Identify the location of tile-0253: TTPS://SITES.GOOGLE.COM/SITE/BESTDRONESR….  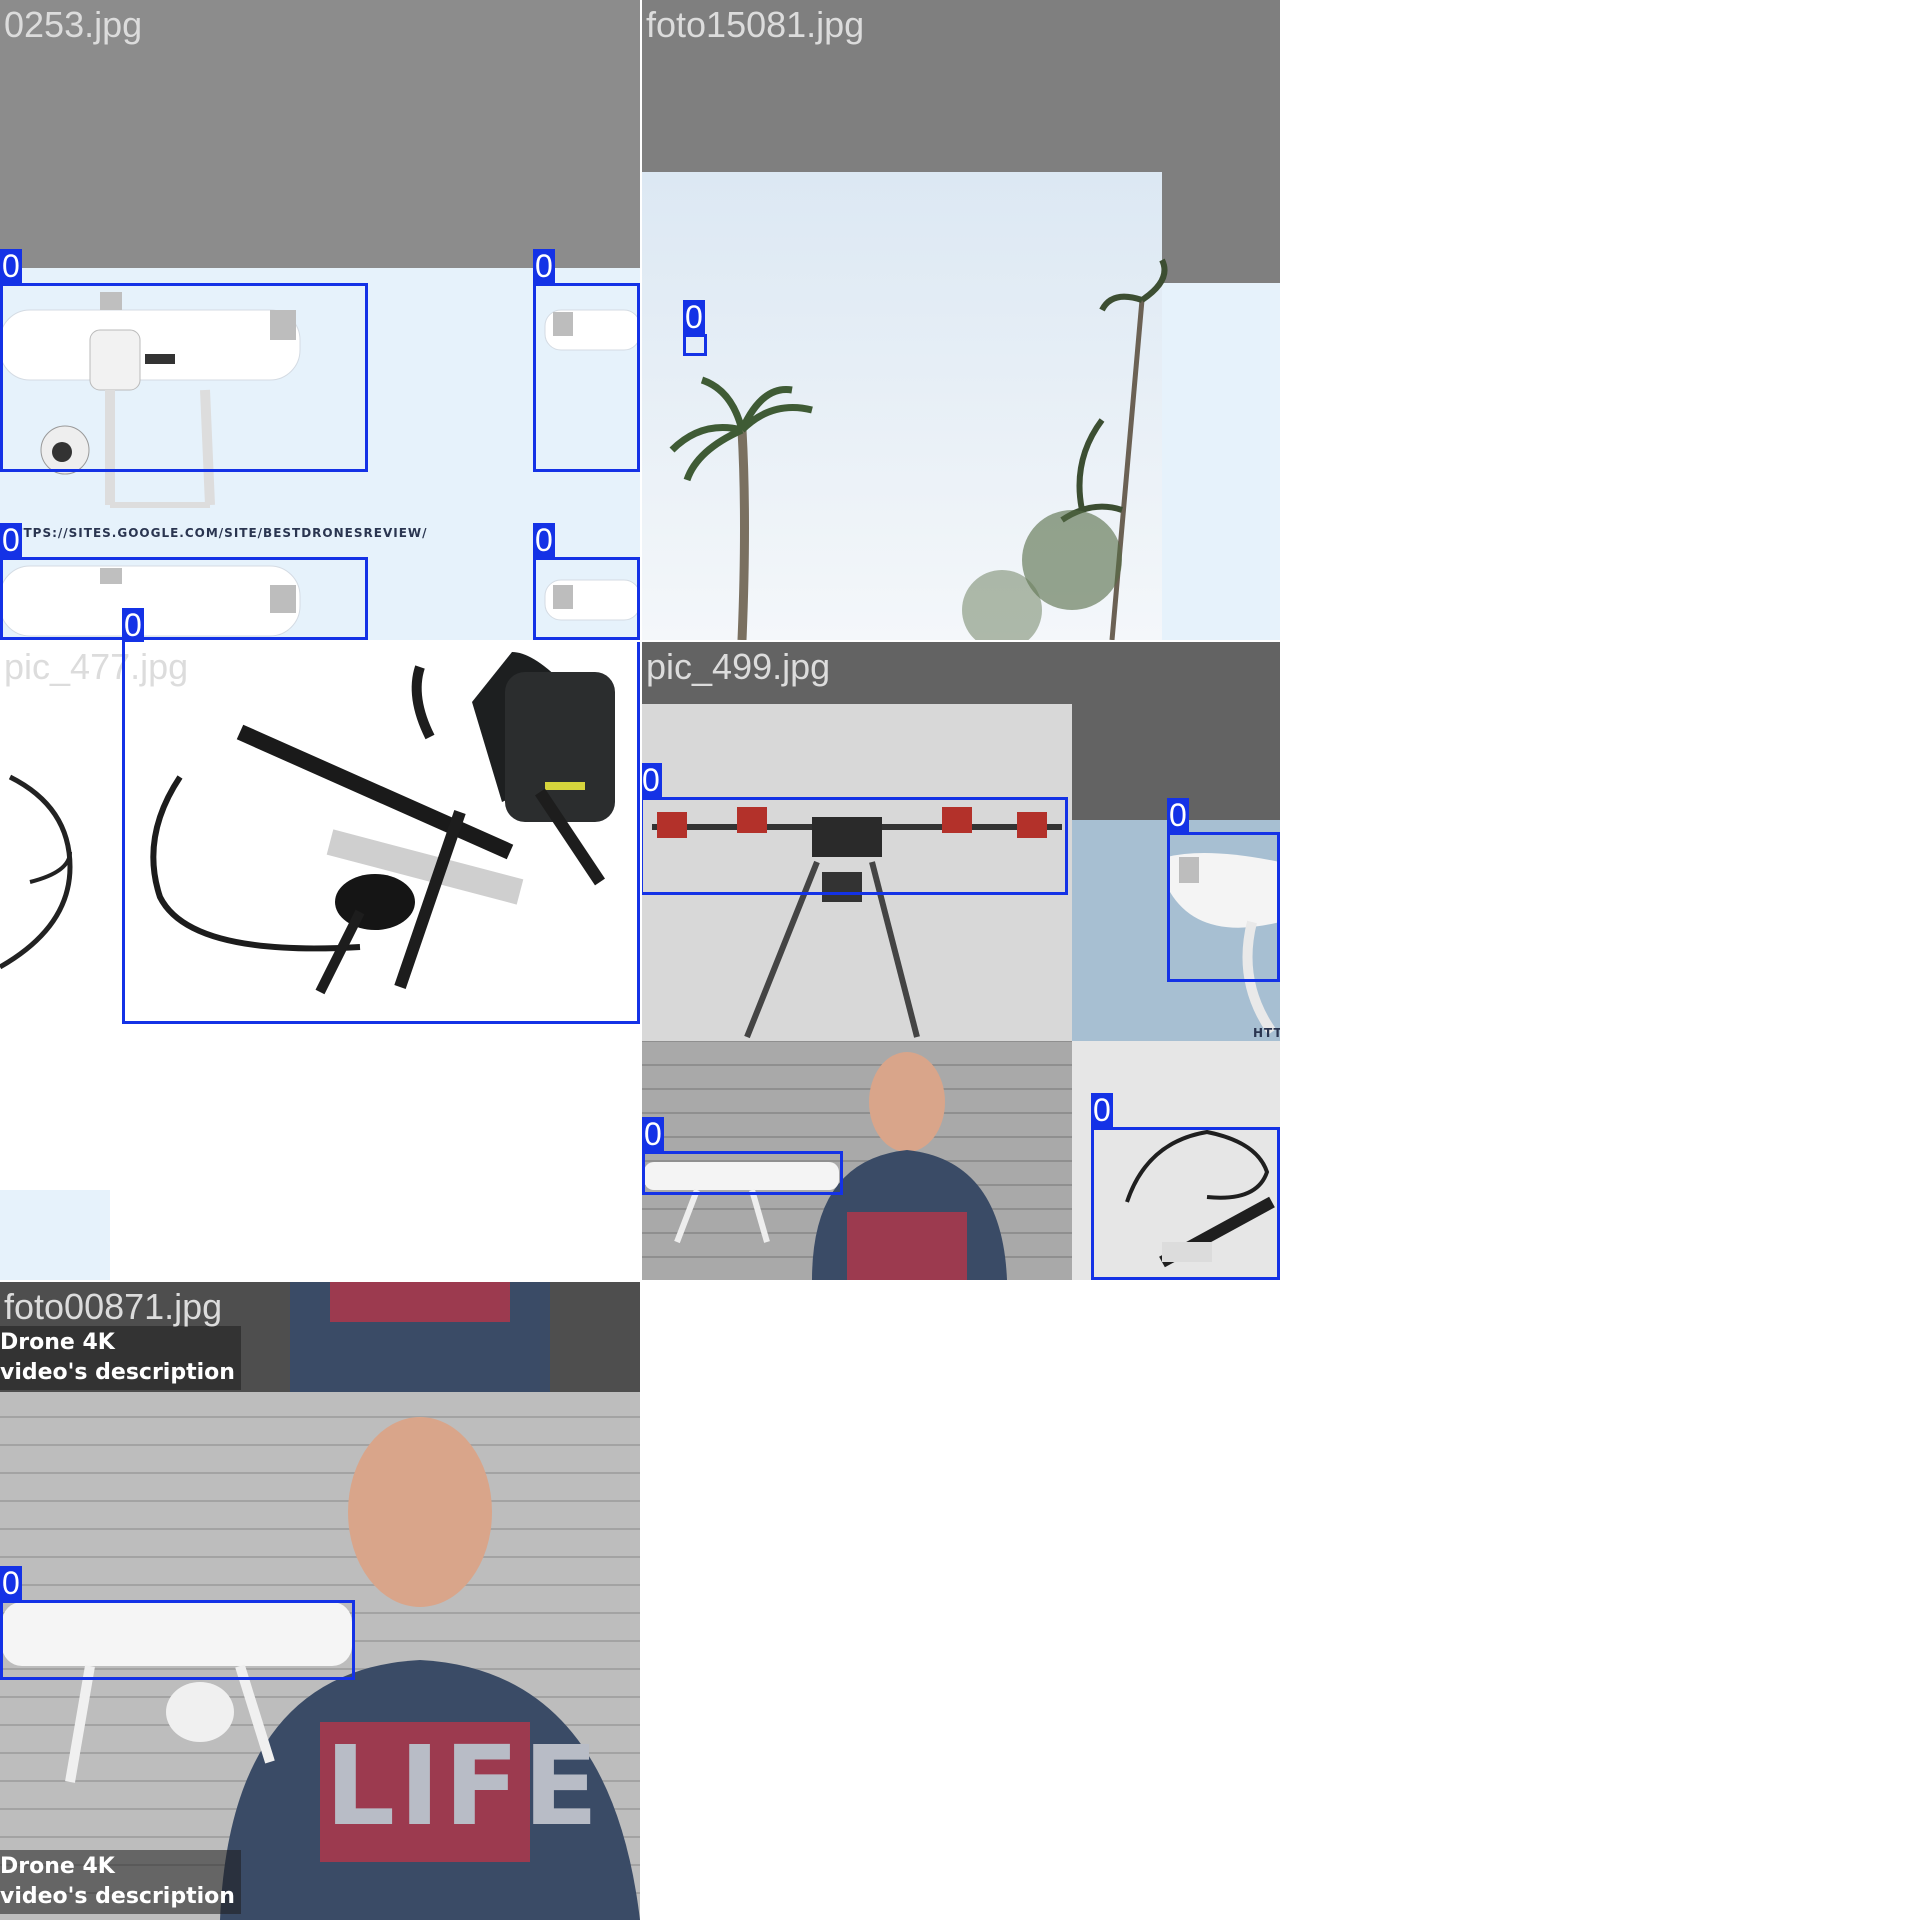
(320, 320).